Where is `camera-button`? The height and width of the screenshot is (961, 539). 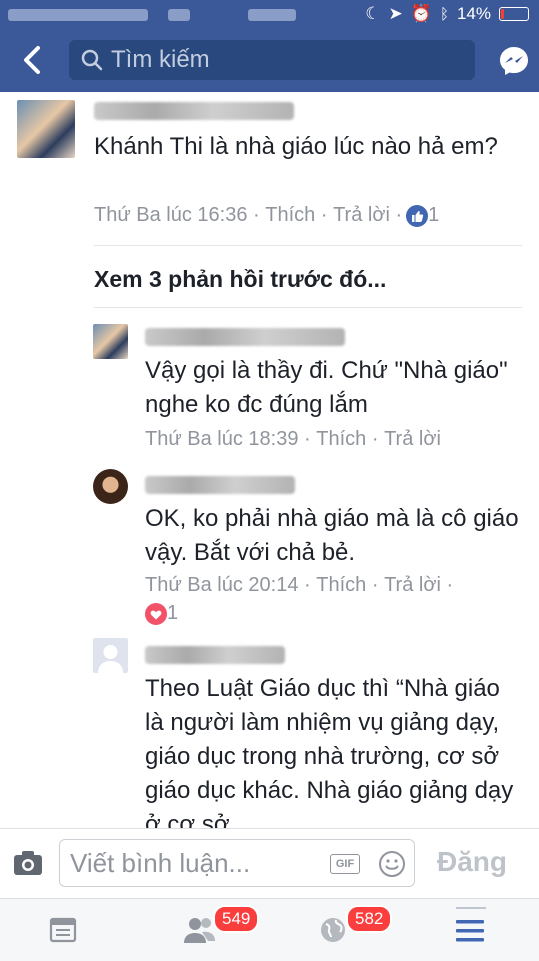
camera-button is located at coordinates (28, 865).